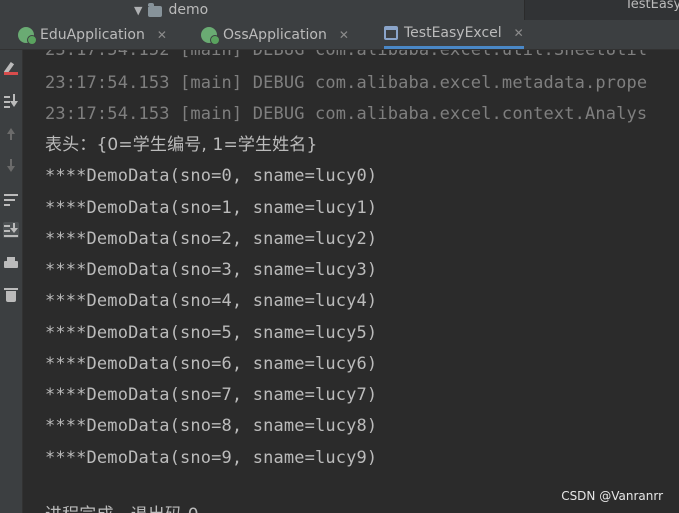  Describe the element at coordinates (652, 6) in the screenshot. I see `top-right-label: TestEasy` at that location.